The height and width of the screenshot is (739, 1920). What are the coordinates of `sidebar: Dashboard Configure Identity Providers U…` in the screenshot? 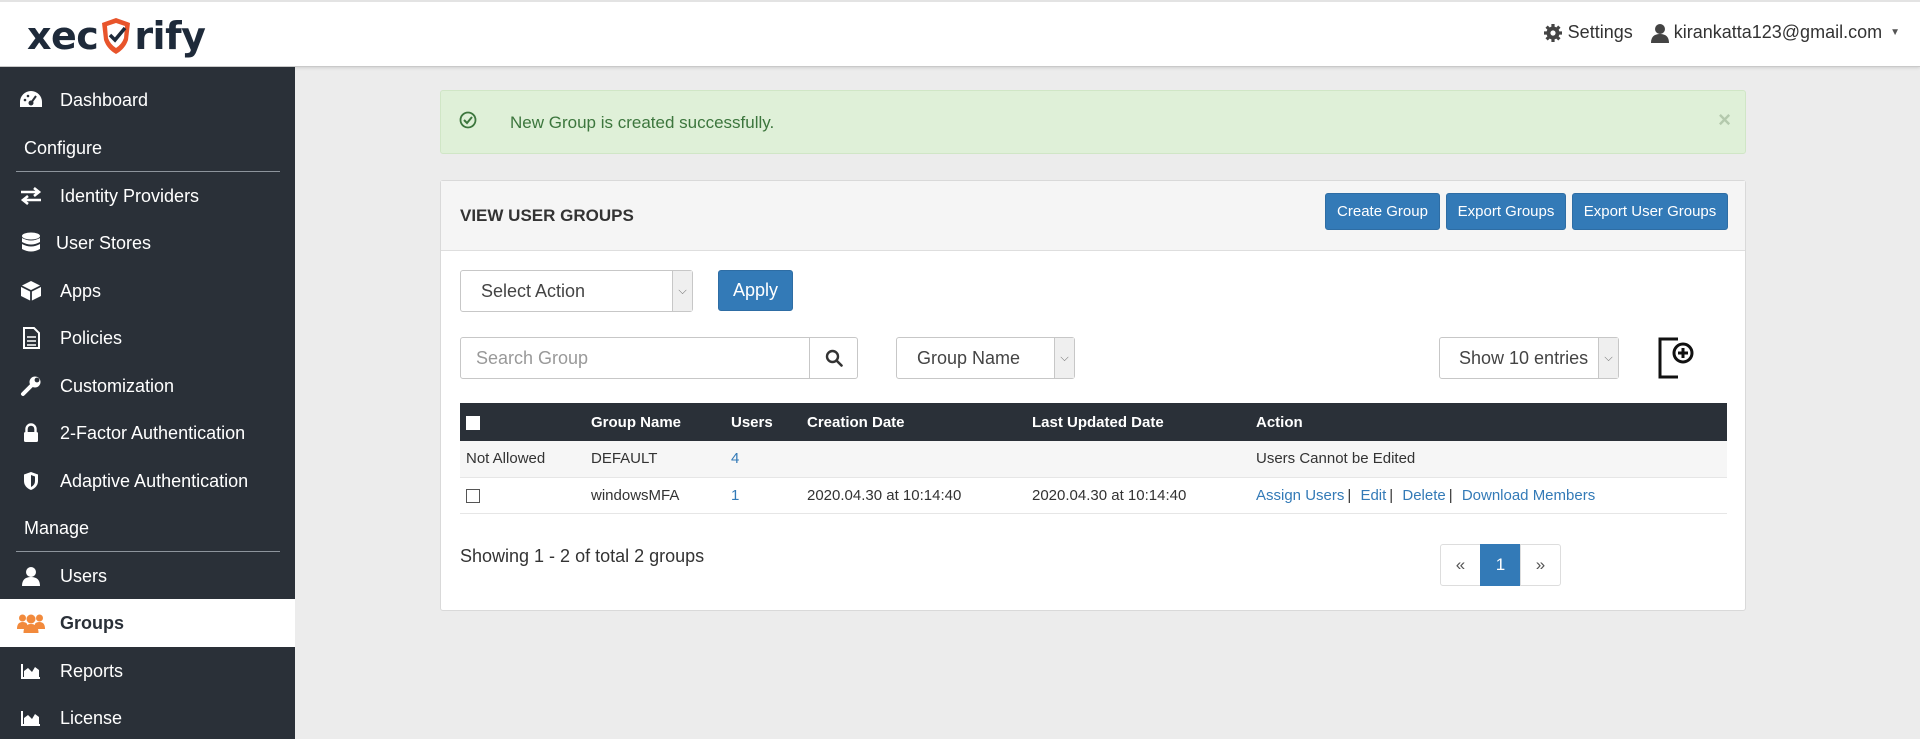 It's located at (147, 403).